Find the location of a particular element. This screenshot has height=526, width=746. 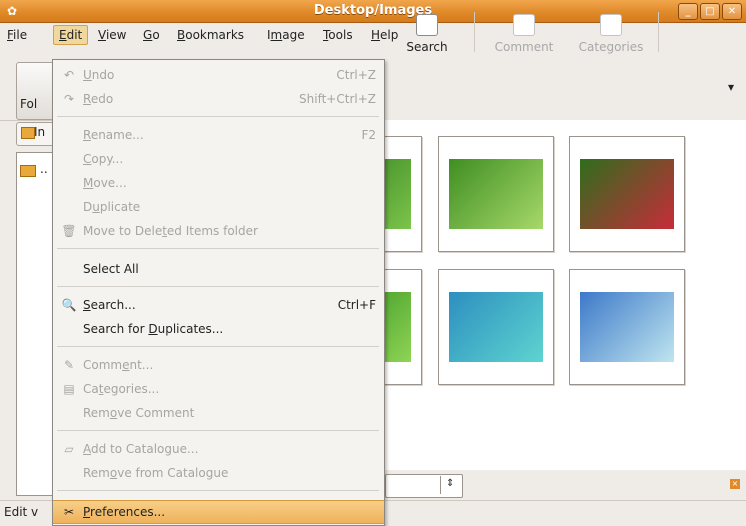

search-button: Search is located at coordinates (427, 34).